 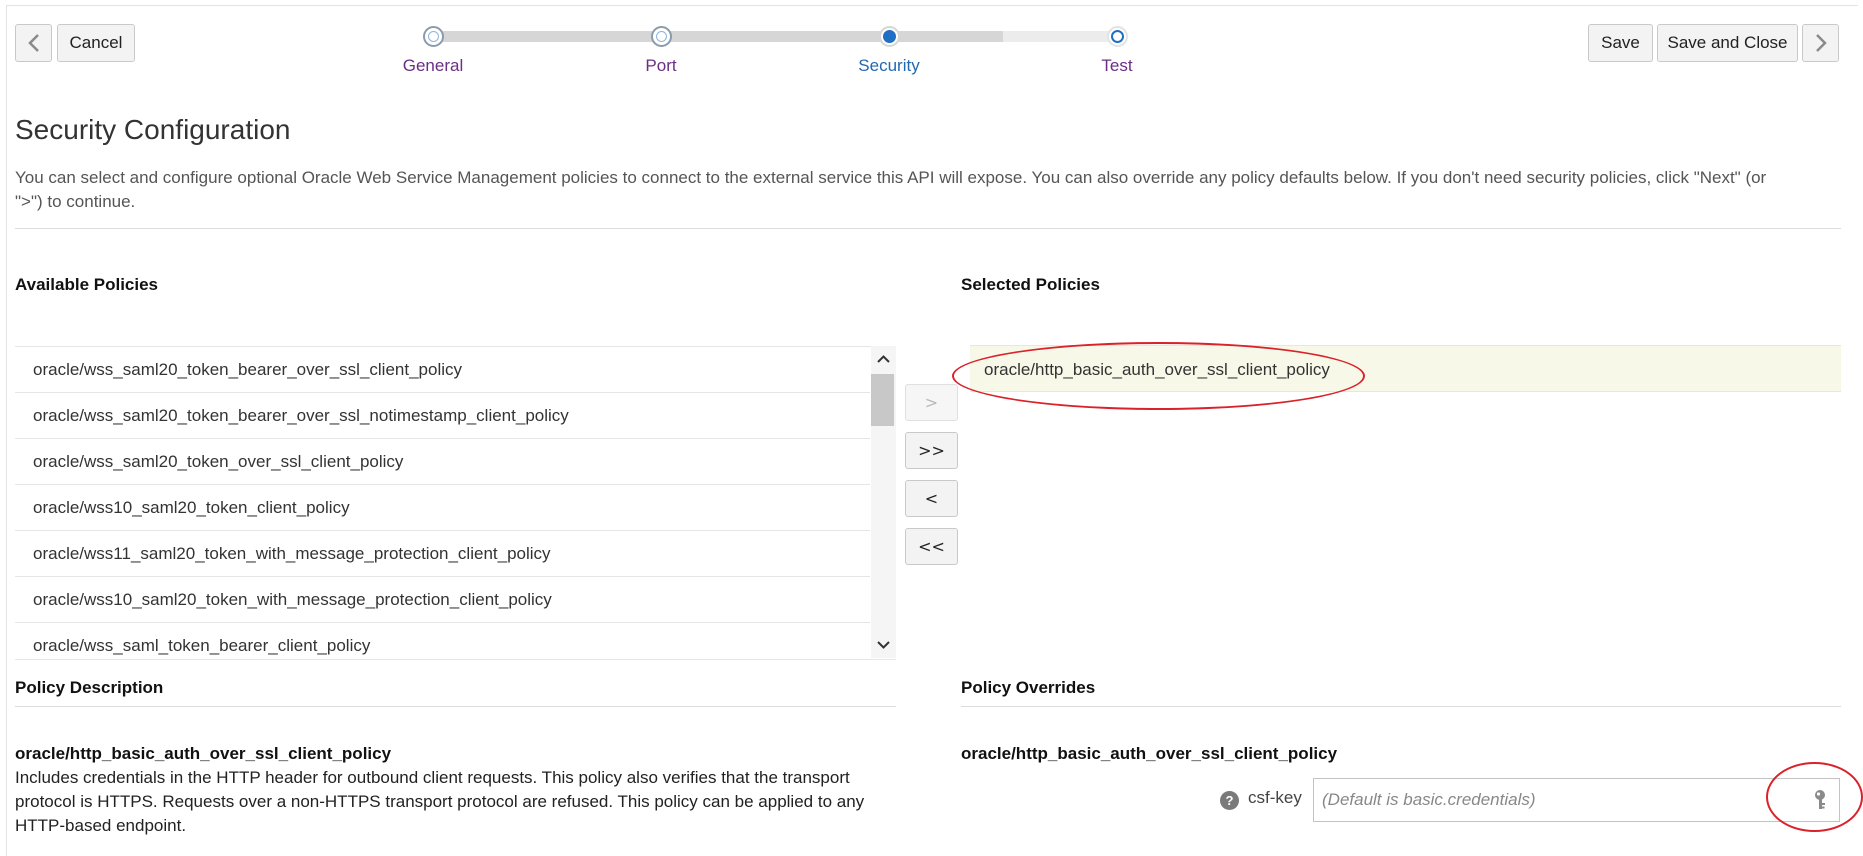 What do you see at coordinates (931, 402) in the screenshot?
I see `move-button: >` at bounding box center [931, 402].